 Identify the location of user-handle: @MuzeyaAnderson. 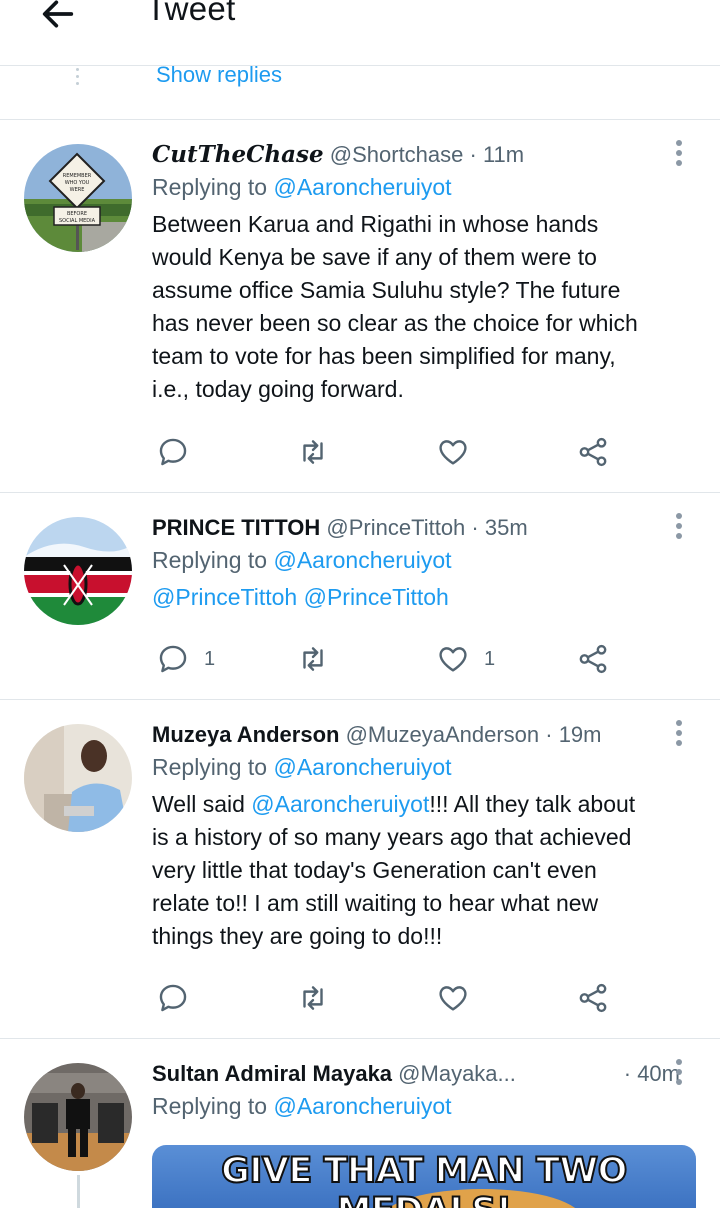
(443, 734).